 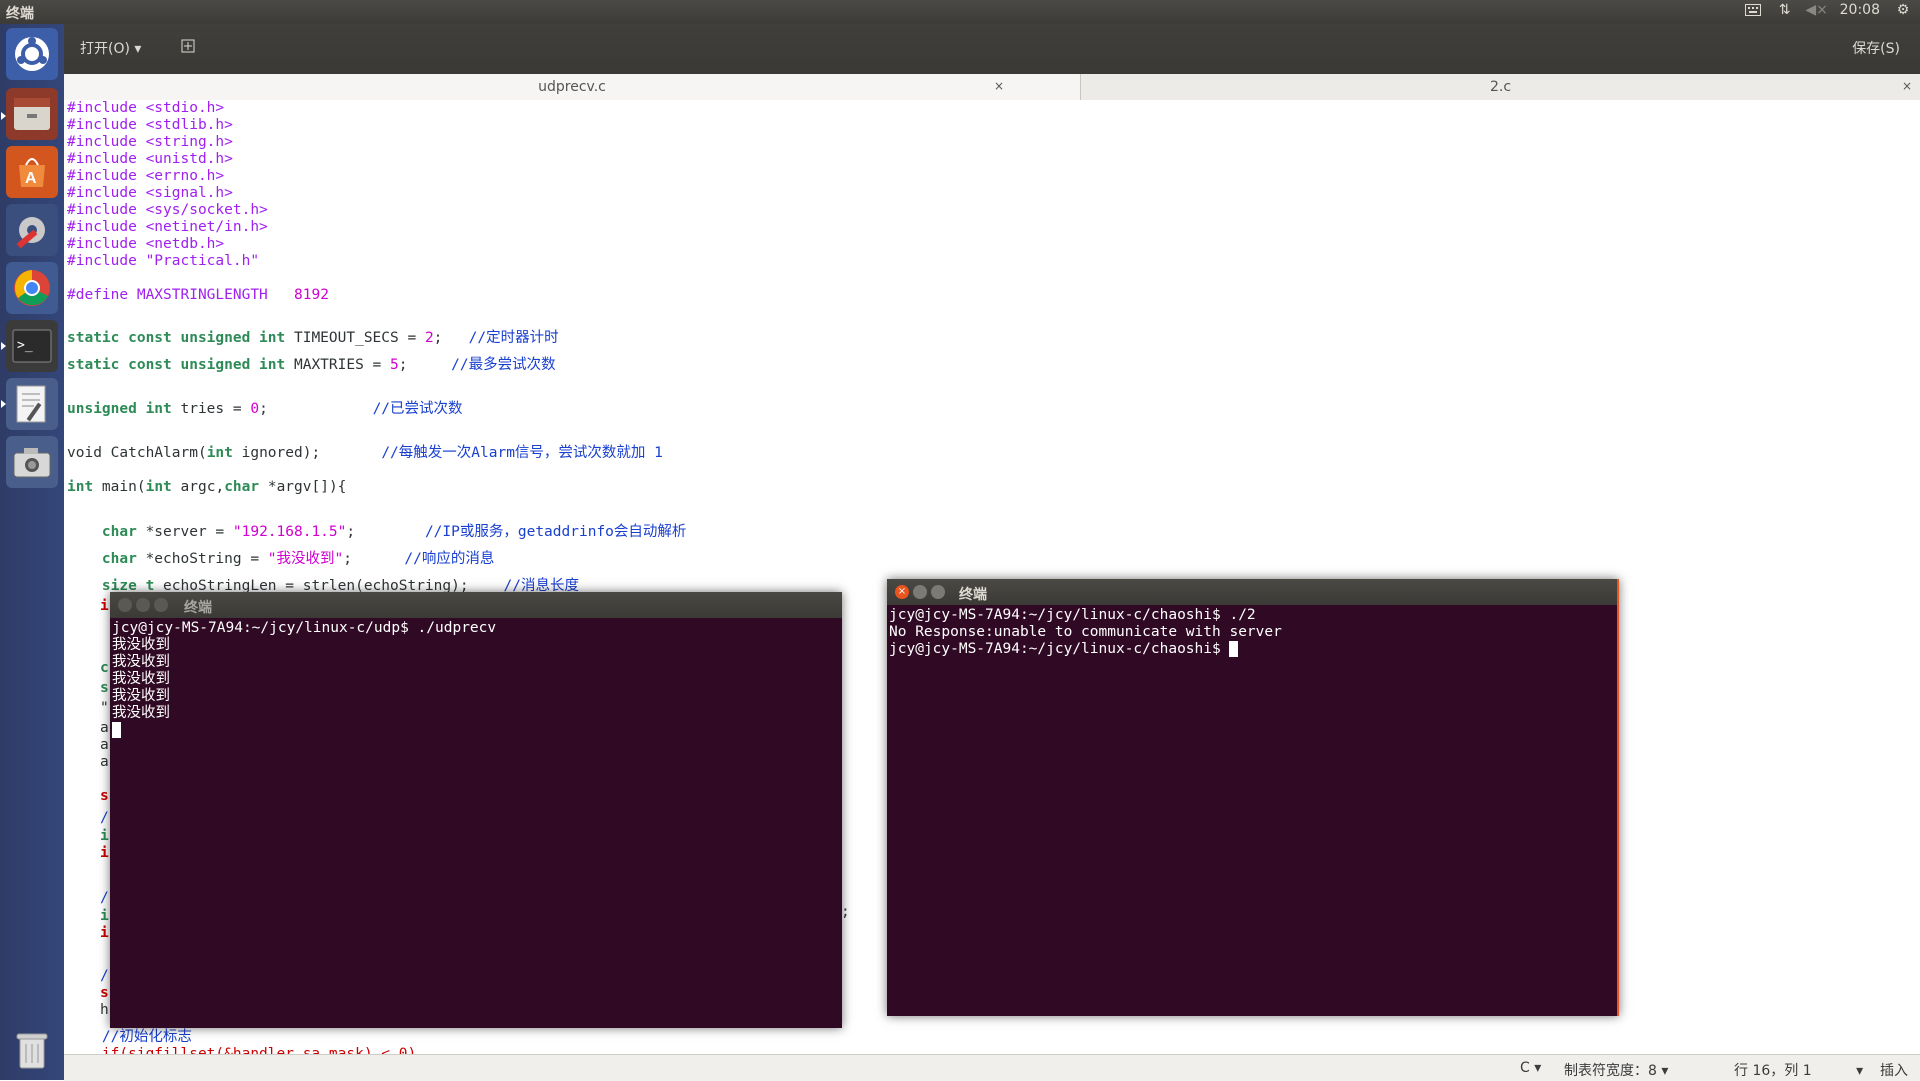 I want to click on code-fragment: ;, so click(x=845, y=912).